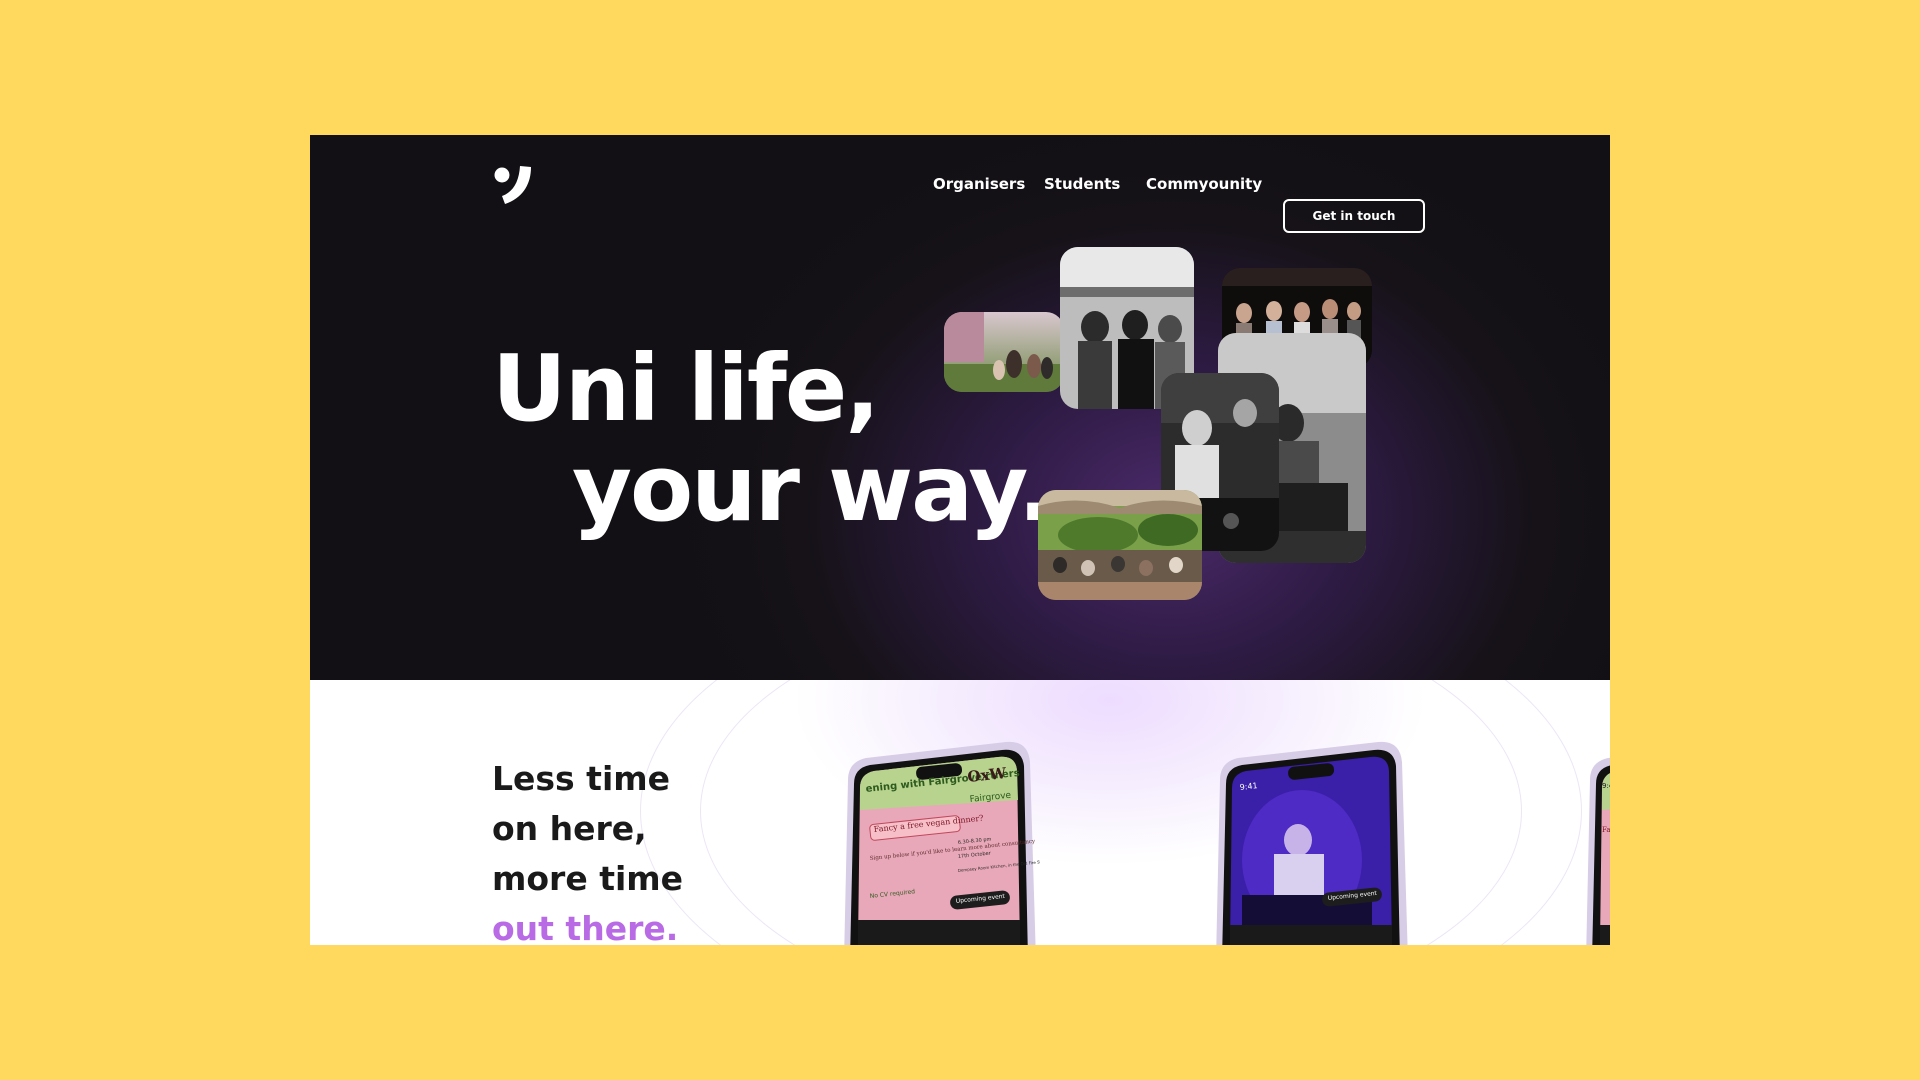 This screenshot has height=1080, width=1920. Describe the element at coordinates (581, 778) in the screenshot. I see `tagline-line-1: Less time` at that location.